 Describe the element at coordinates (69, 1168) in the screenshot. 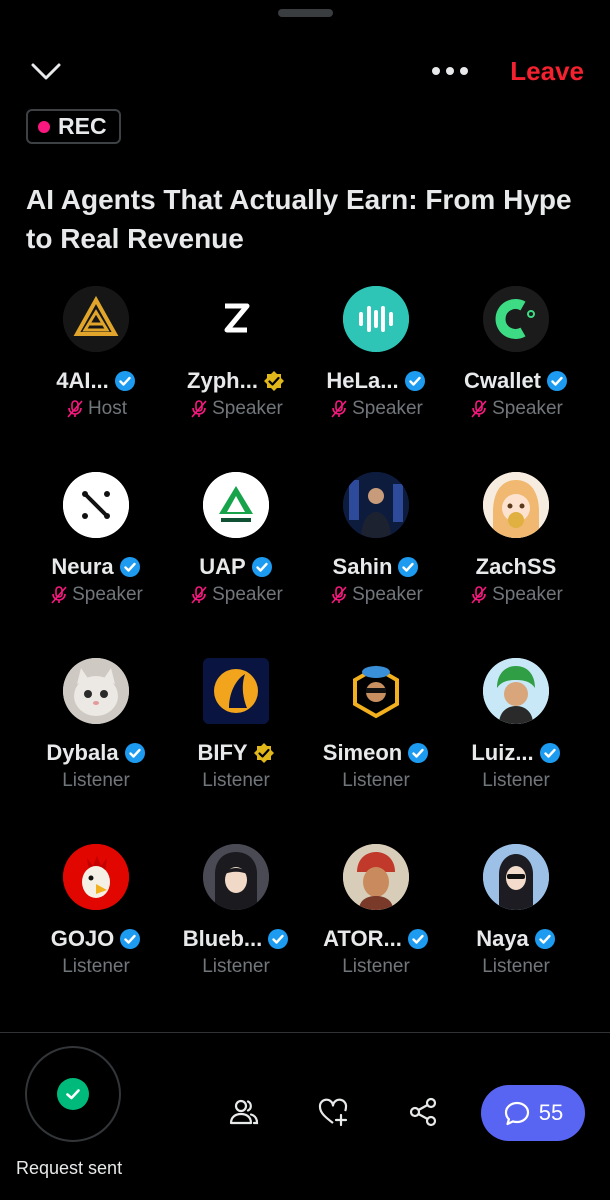

I see `request-status-label: Request sent` at that location.